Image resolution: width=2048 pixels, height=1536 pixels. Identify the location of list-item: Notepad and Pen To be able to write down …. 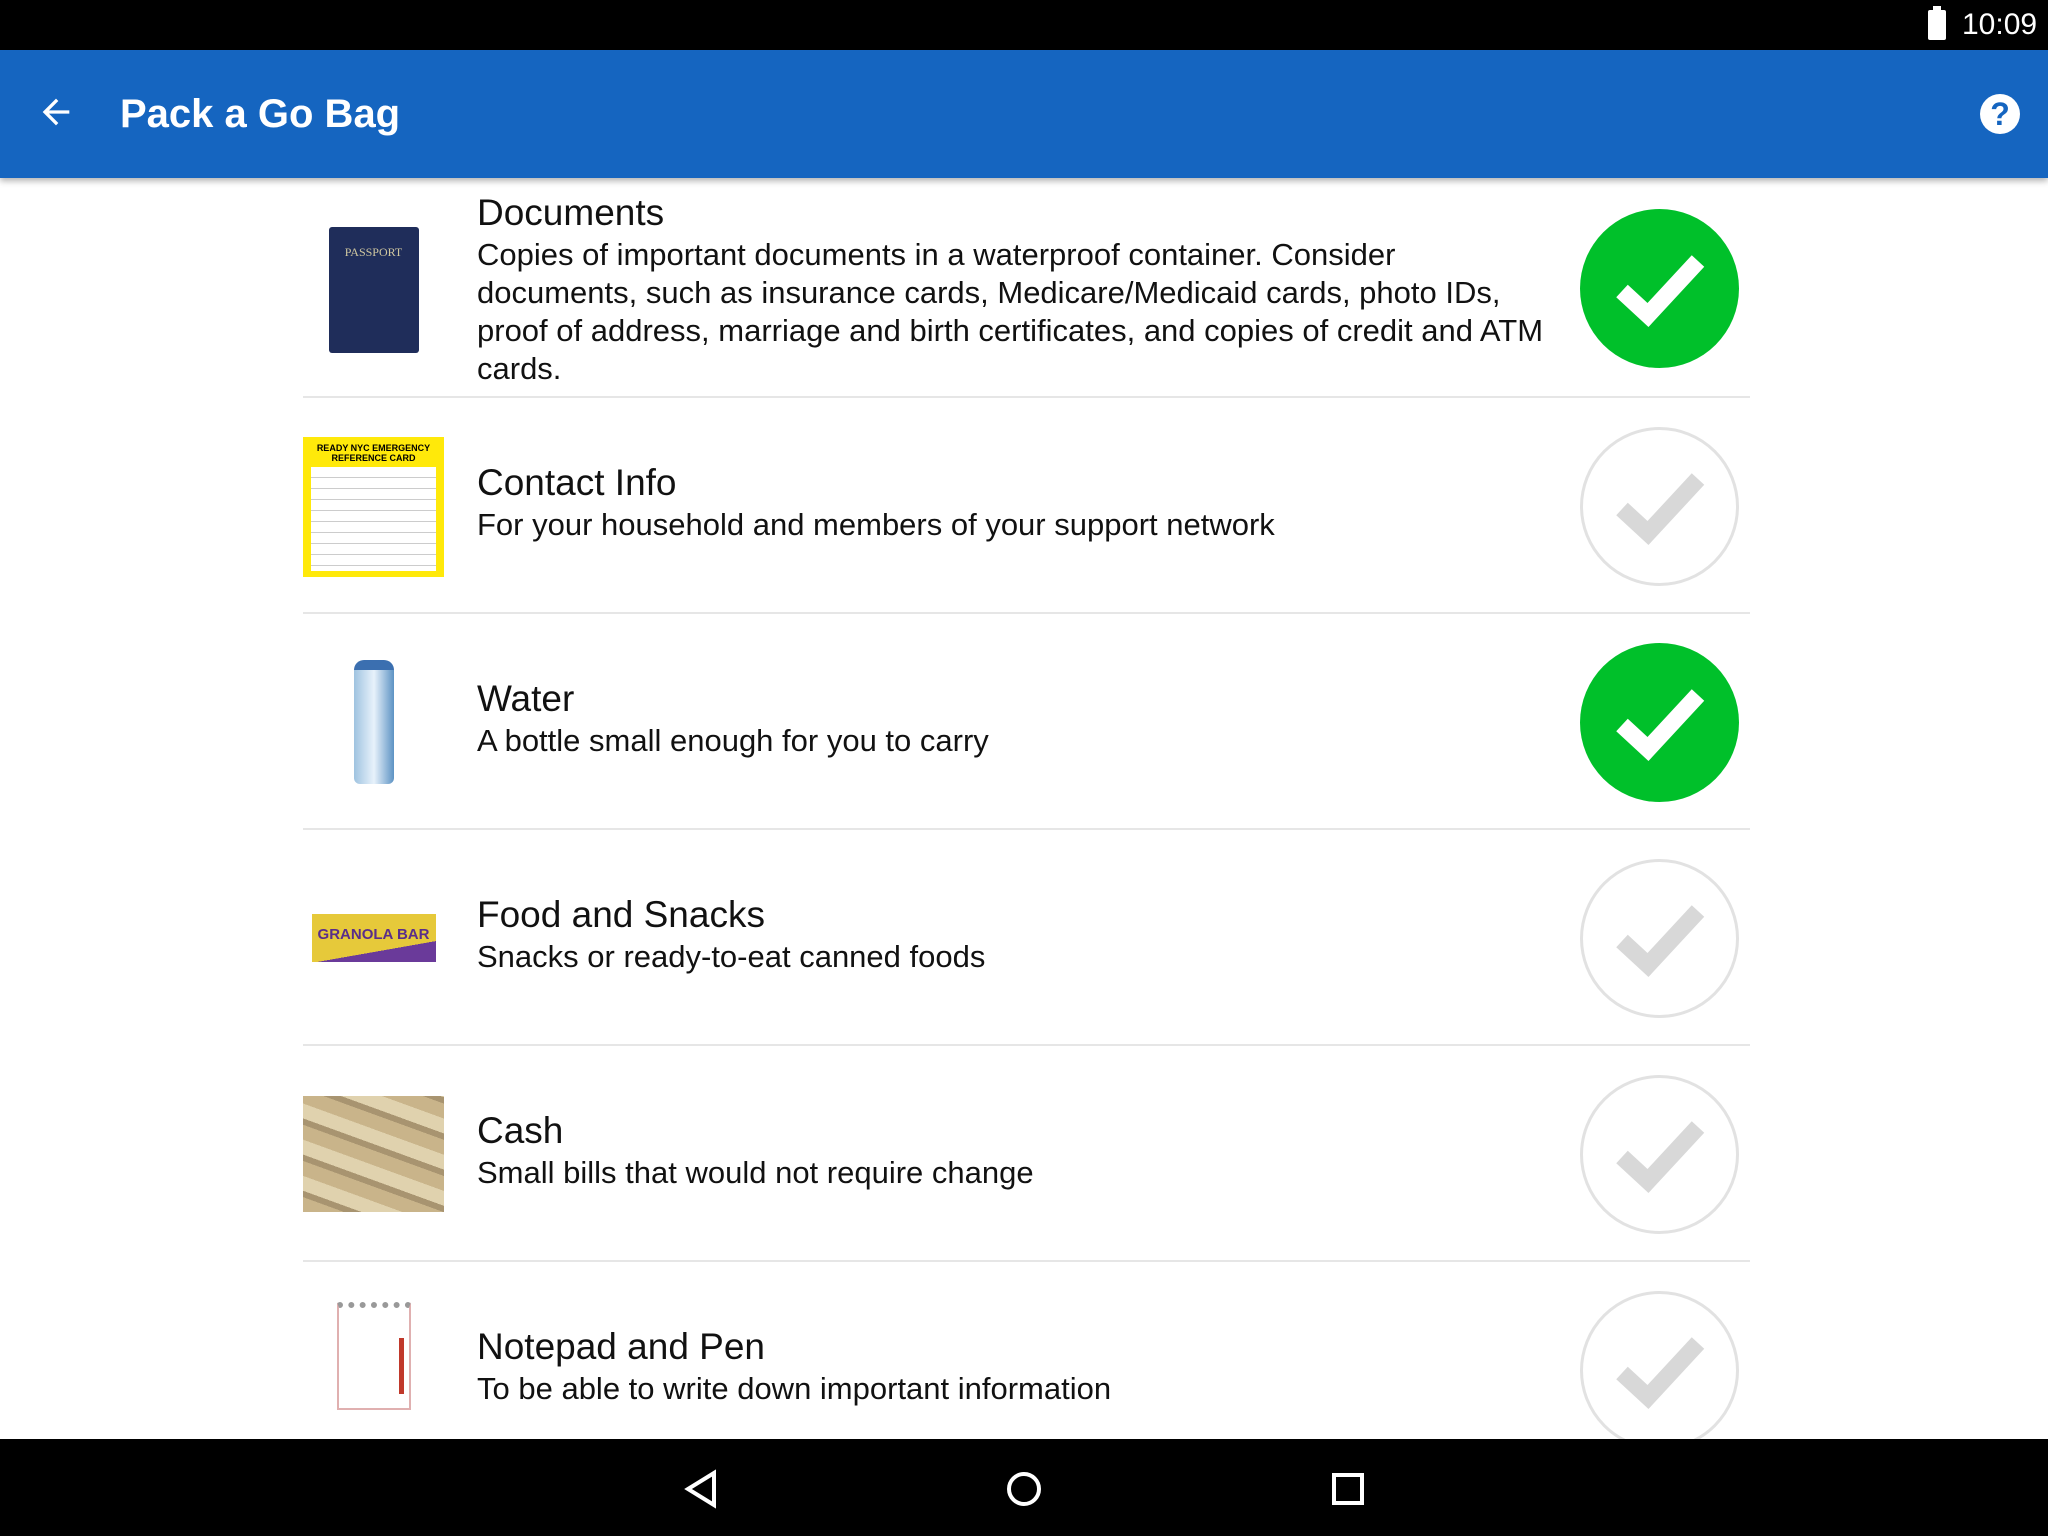
(1026, 1350).